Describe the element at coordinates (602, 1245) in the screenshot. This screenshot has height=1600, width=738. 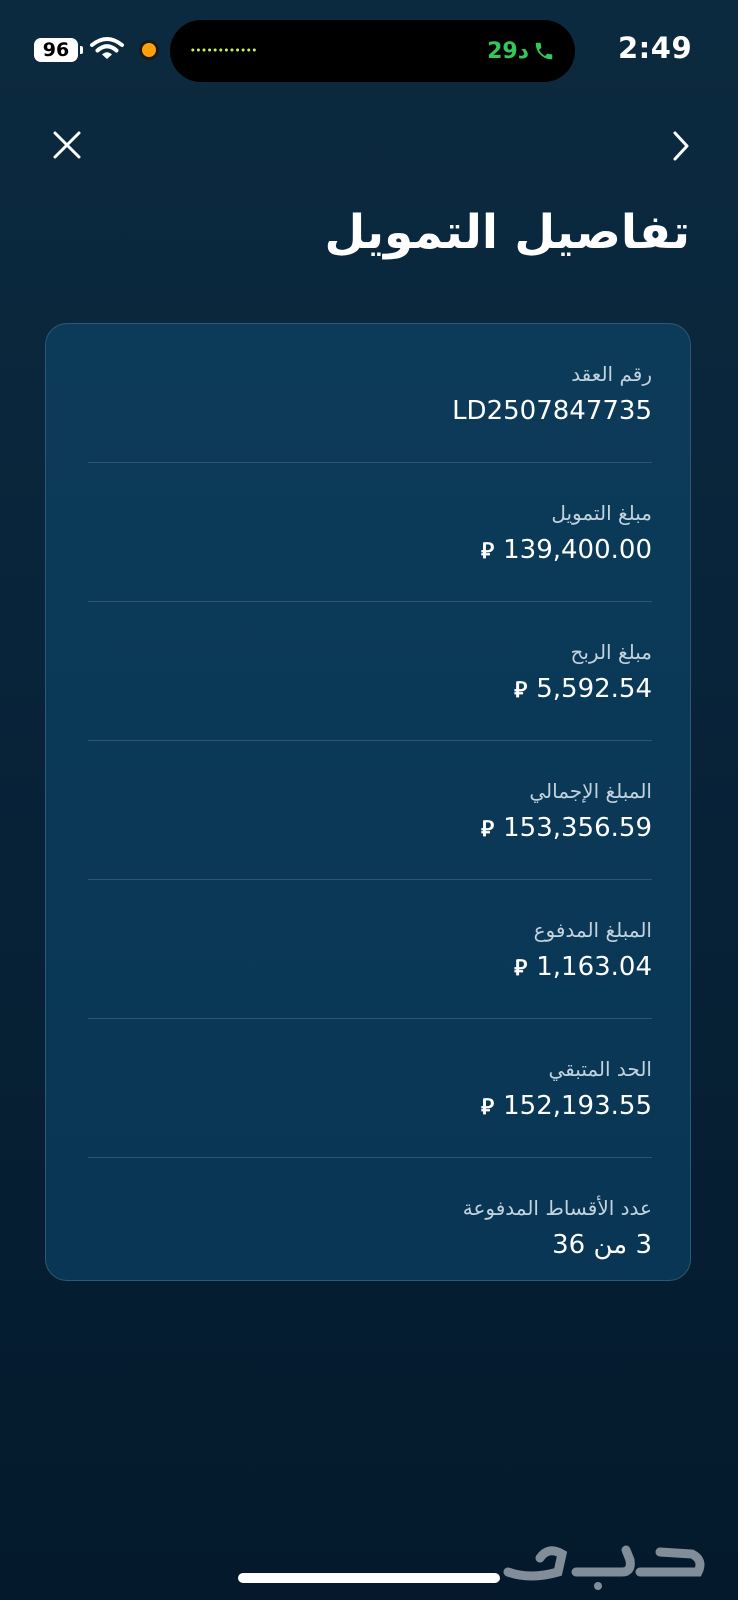
I see `detail-value: 3 من 36` at that location.